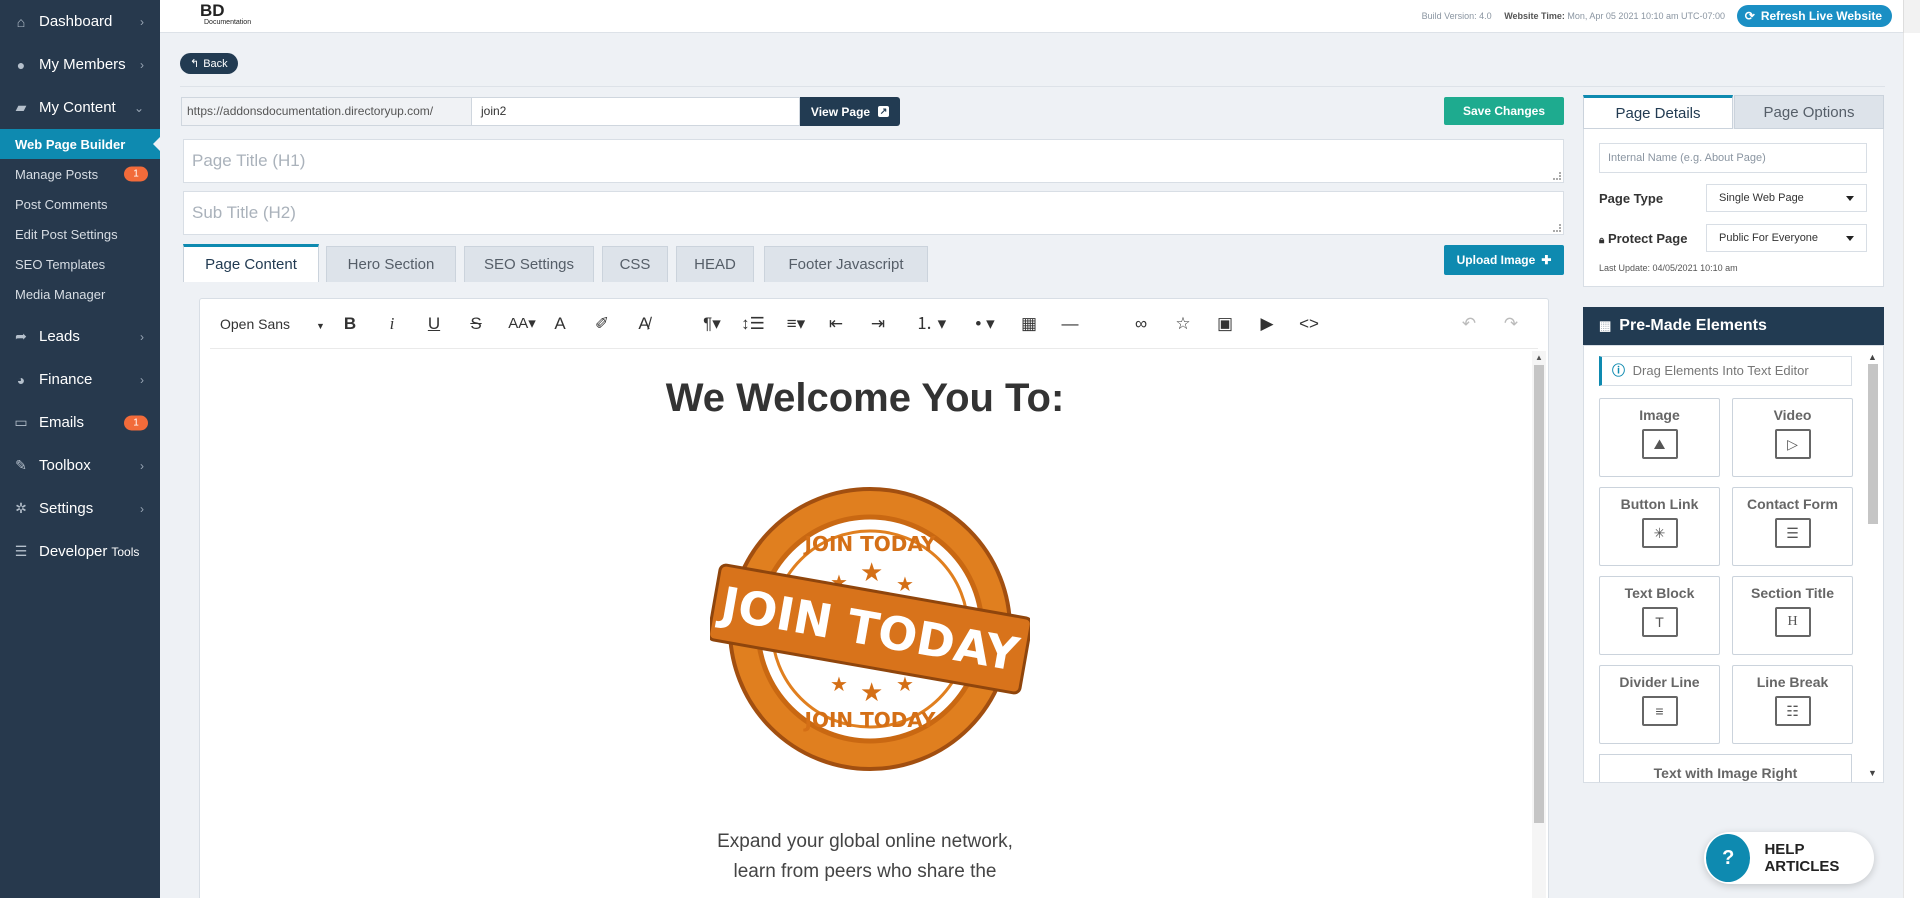  I want to click on premade-label: Contact Form, so click(1792, 504).